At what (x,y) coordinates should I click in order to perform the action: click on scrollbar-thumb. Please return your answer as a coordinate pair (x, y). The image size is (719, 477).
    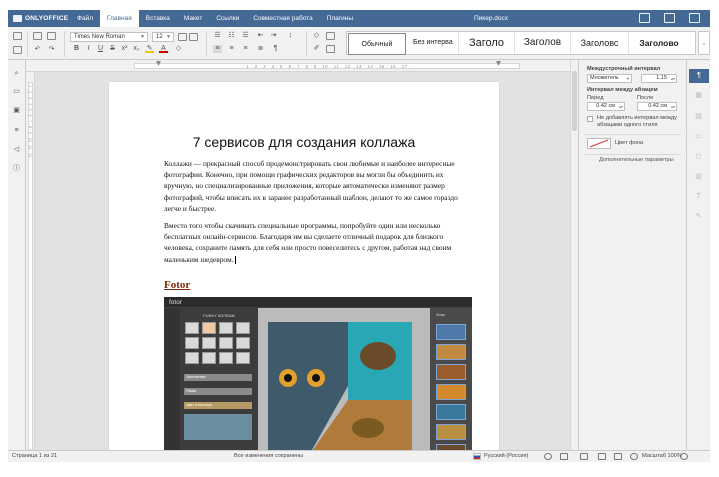
    Looking at the image, I should click on (574, 101).